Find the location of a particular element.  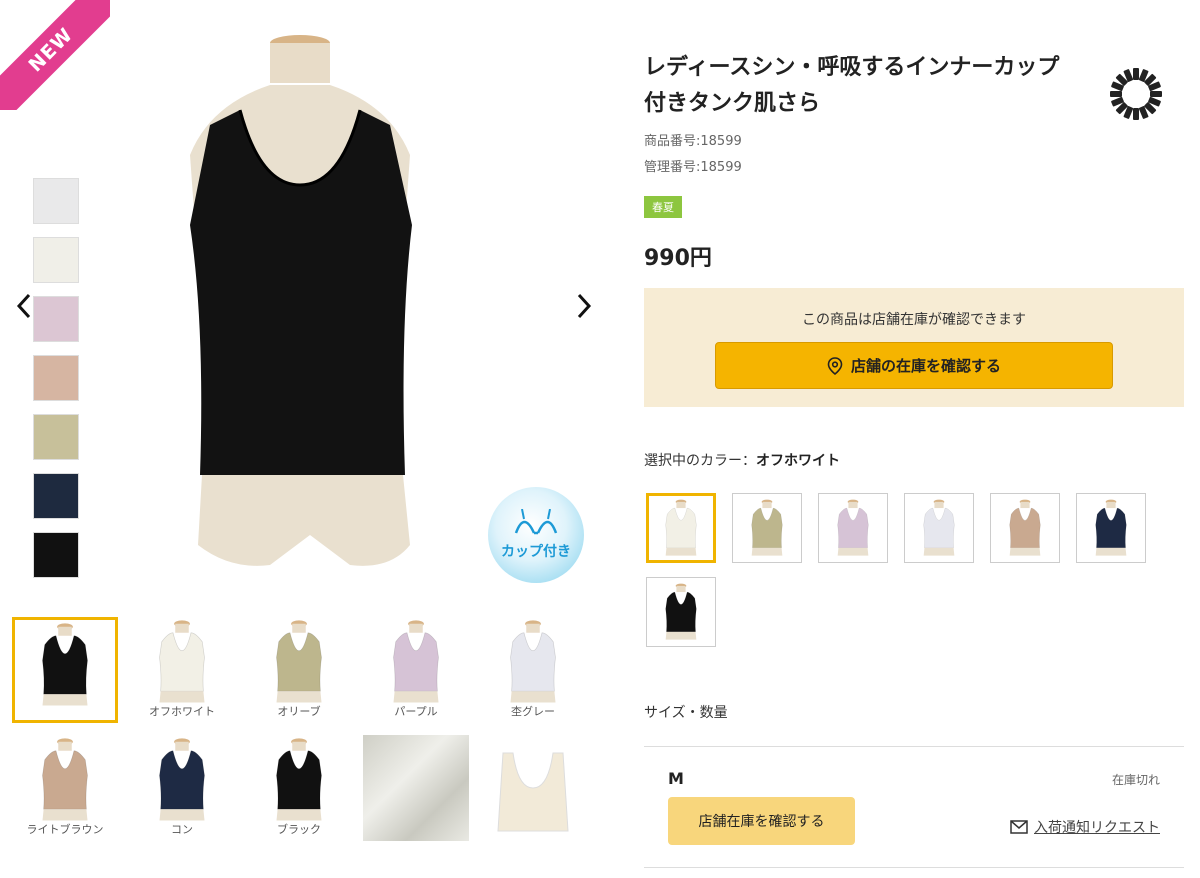

cup-closeup-image is located at coordinates (533, 788).